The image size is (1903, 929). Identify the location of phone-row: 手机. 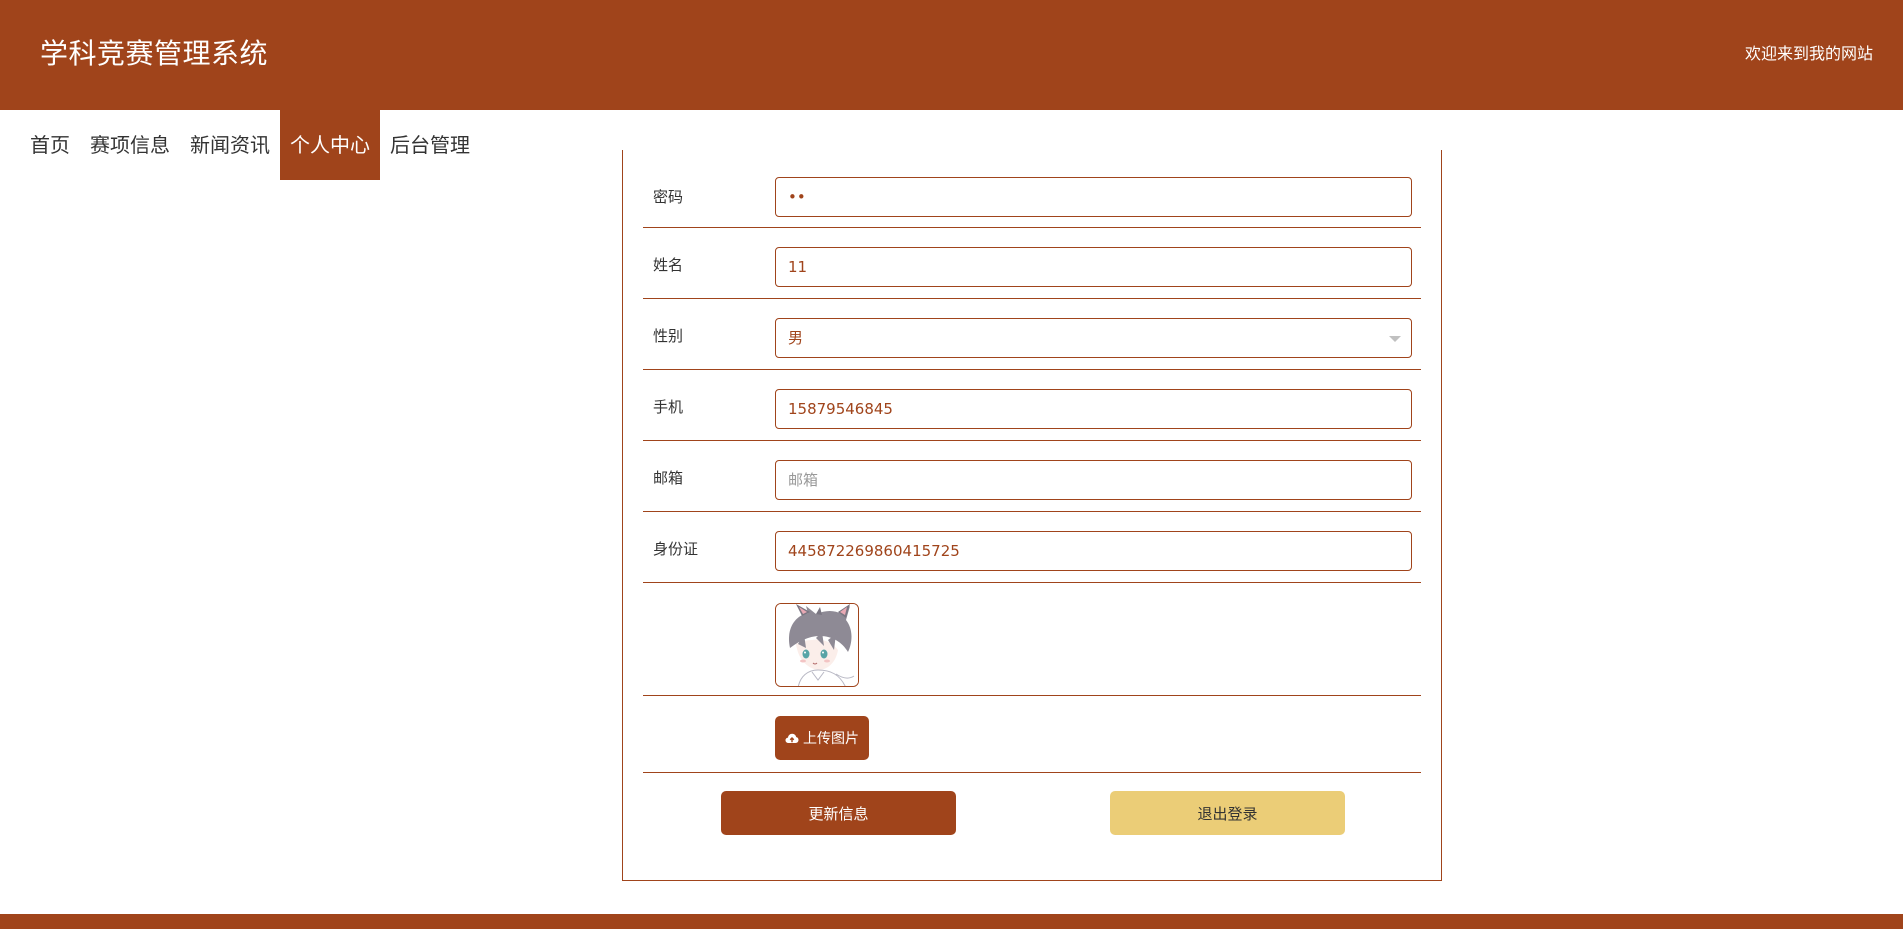
(1032, 405).